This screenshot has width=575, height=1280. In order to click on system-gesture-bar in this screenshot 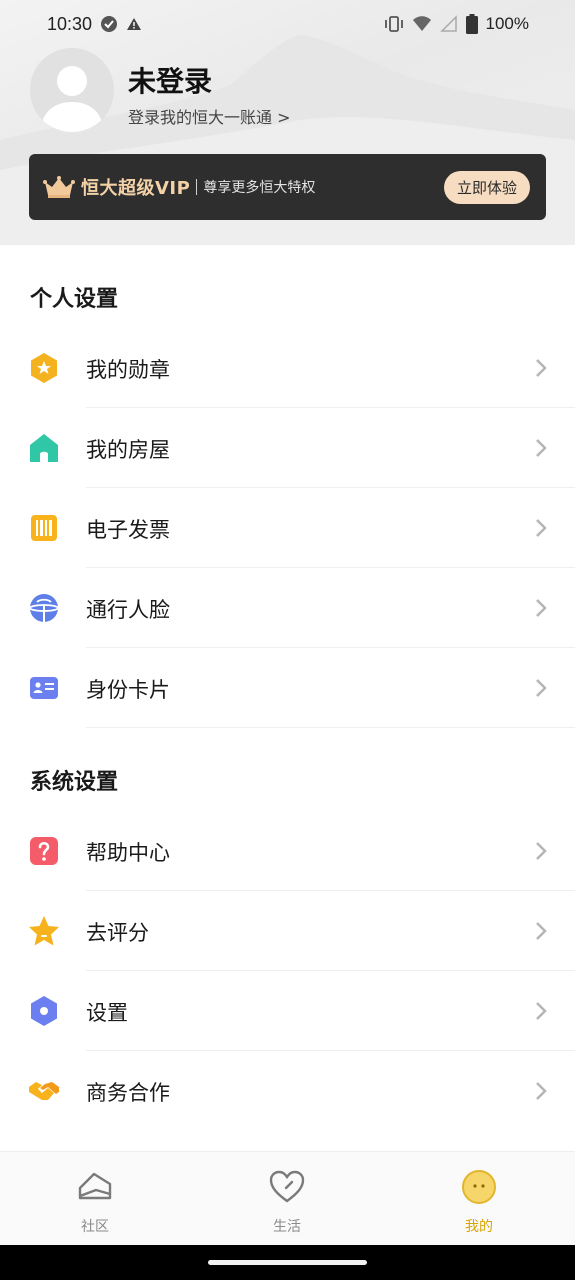, I will do `click(287, 1262)`.